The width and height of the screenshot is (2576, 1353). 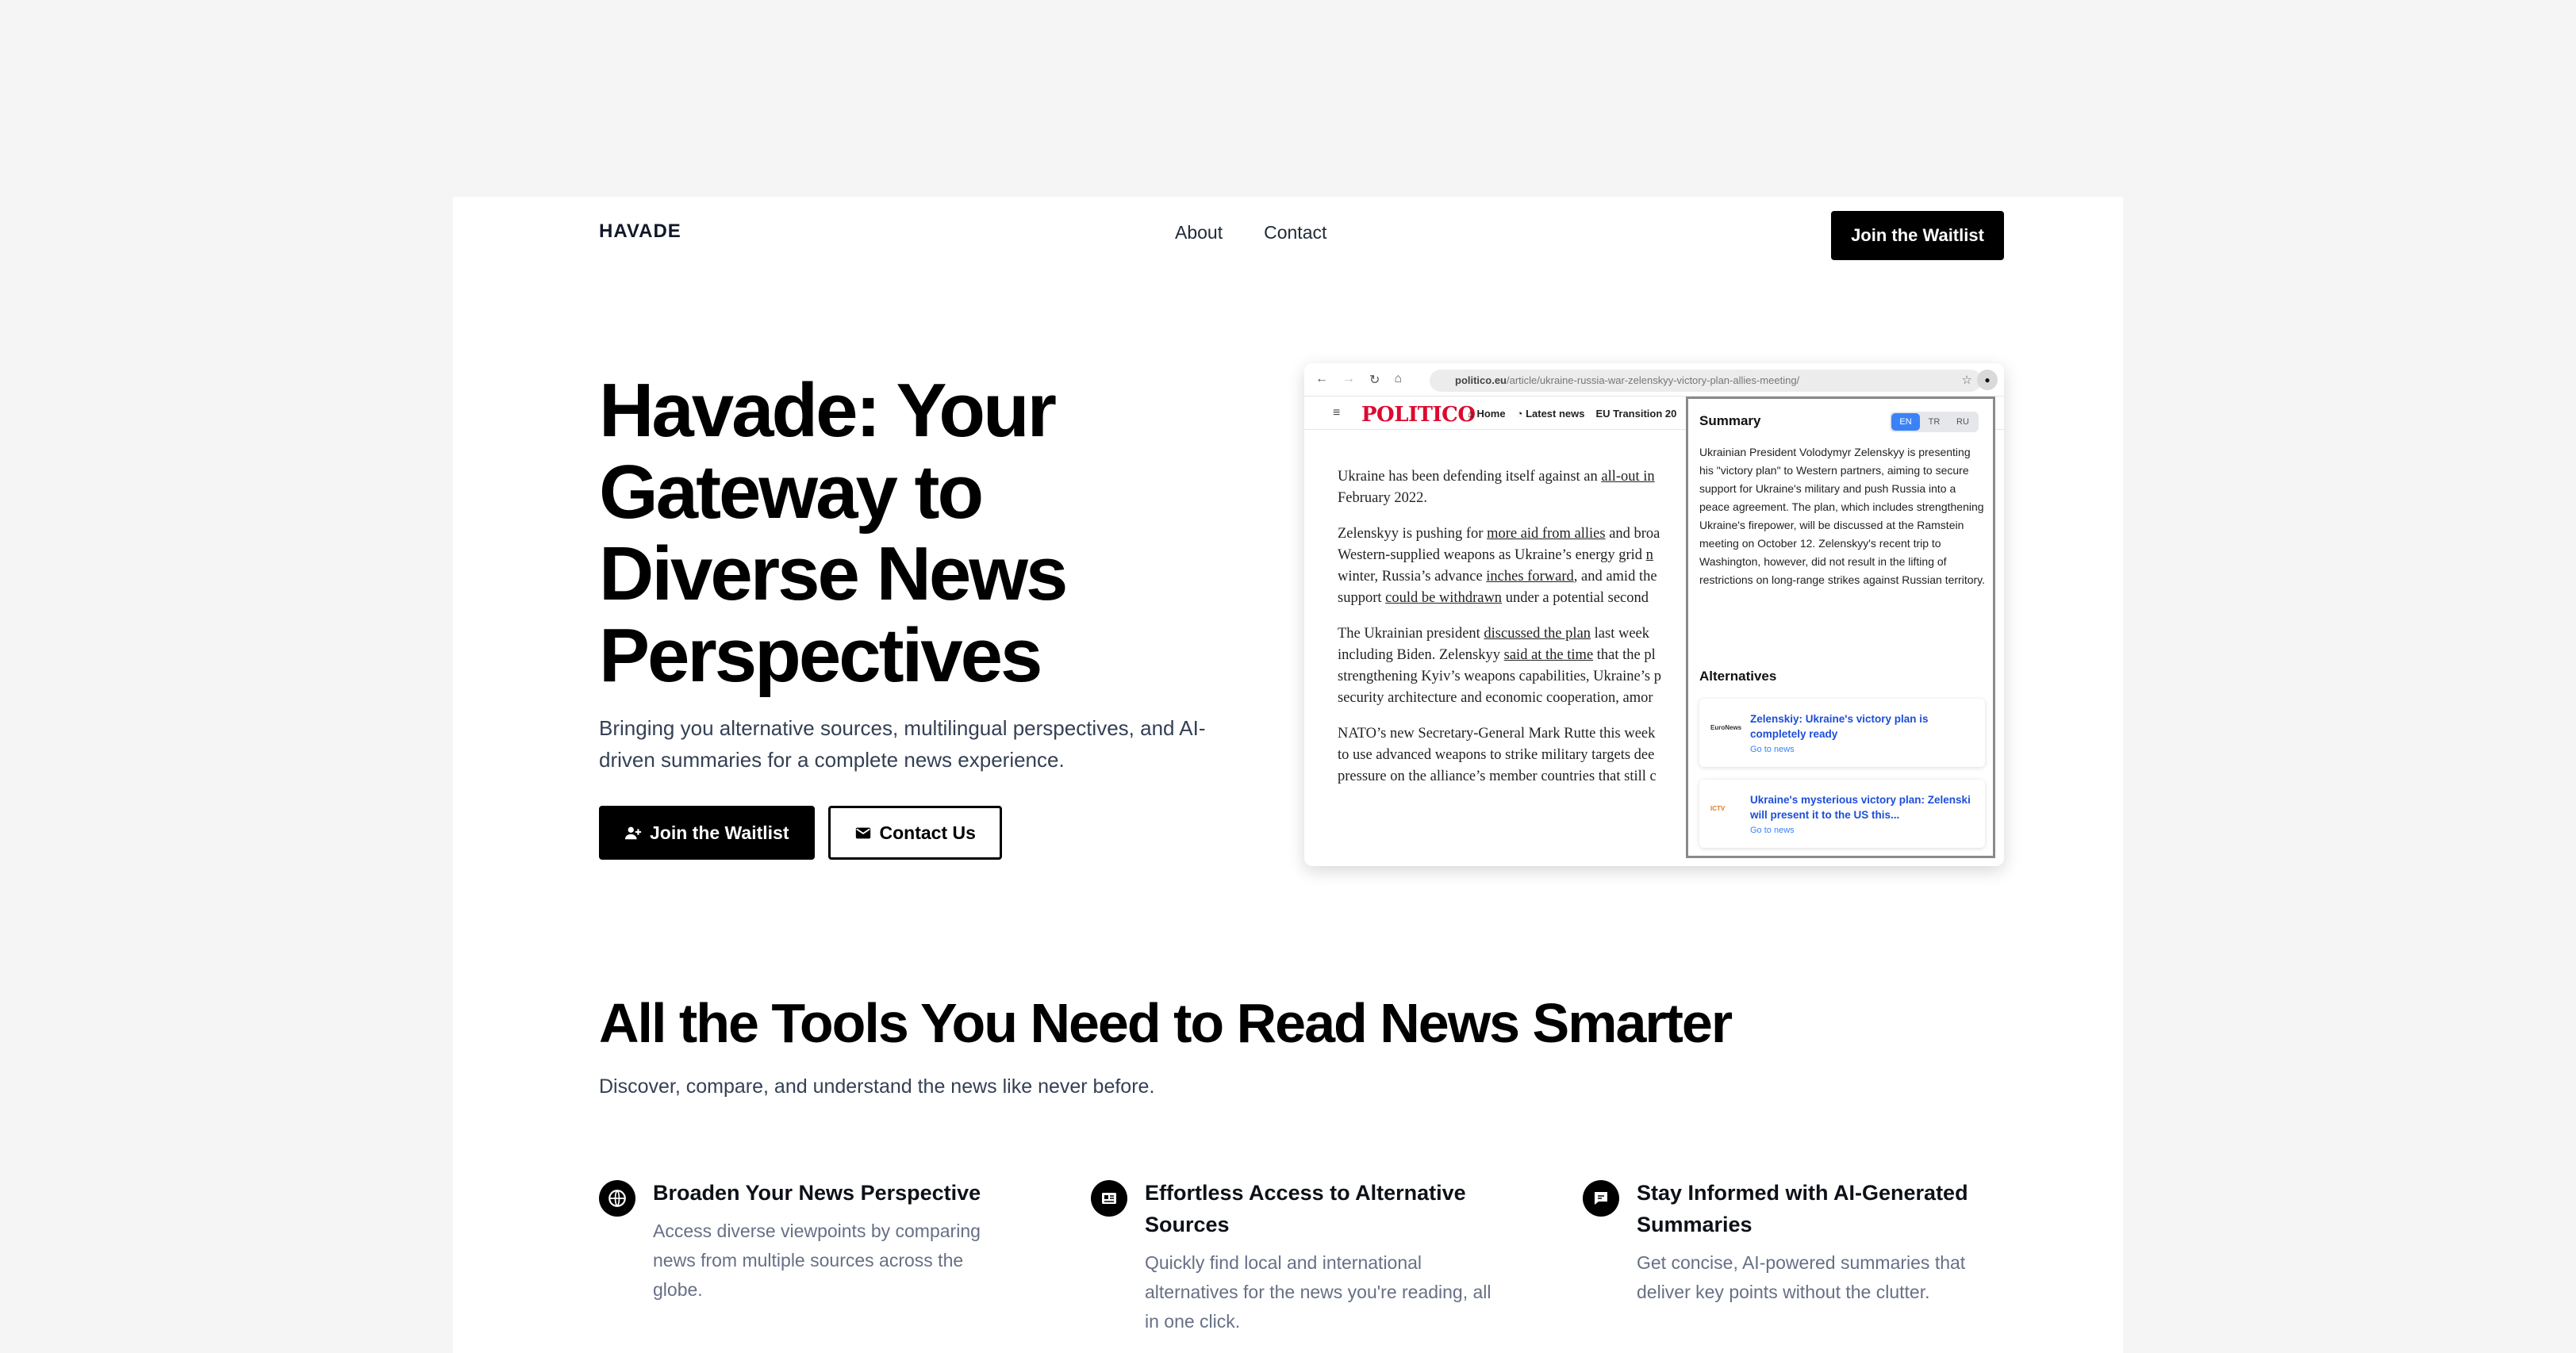 I want to click on newspaper-icon, so click(x=1109, y=1198).